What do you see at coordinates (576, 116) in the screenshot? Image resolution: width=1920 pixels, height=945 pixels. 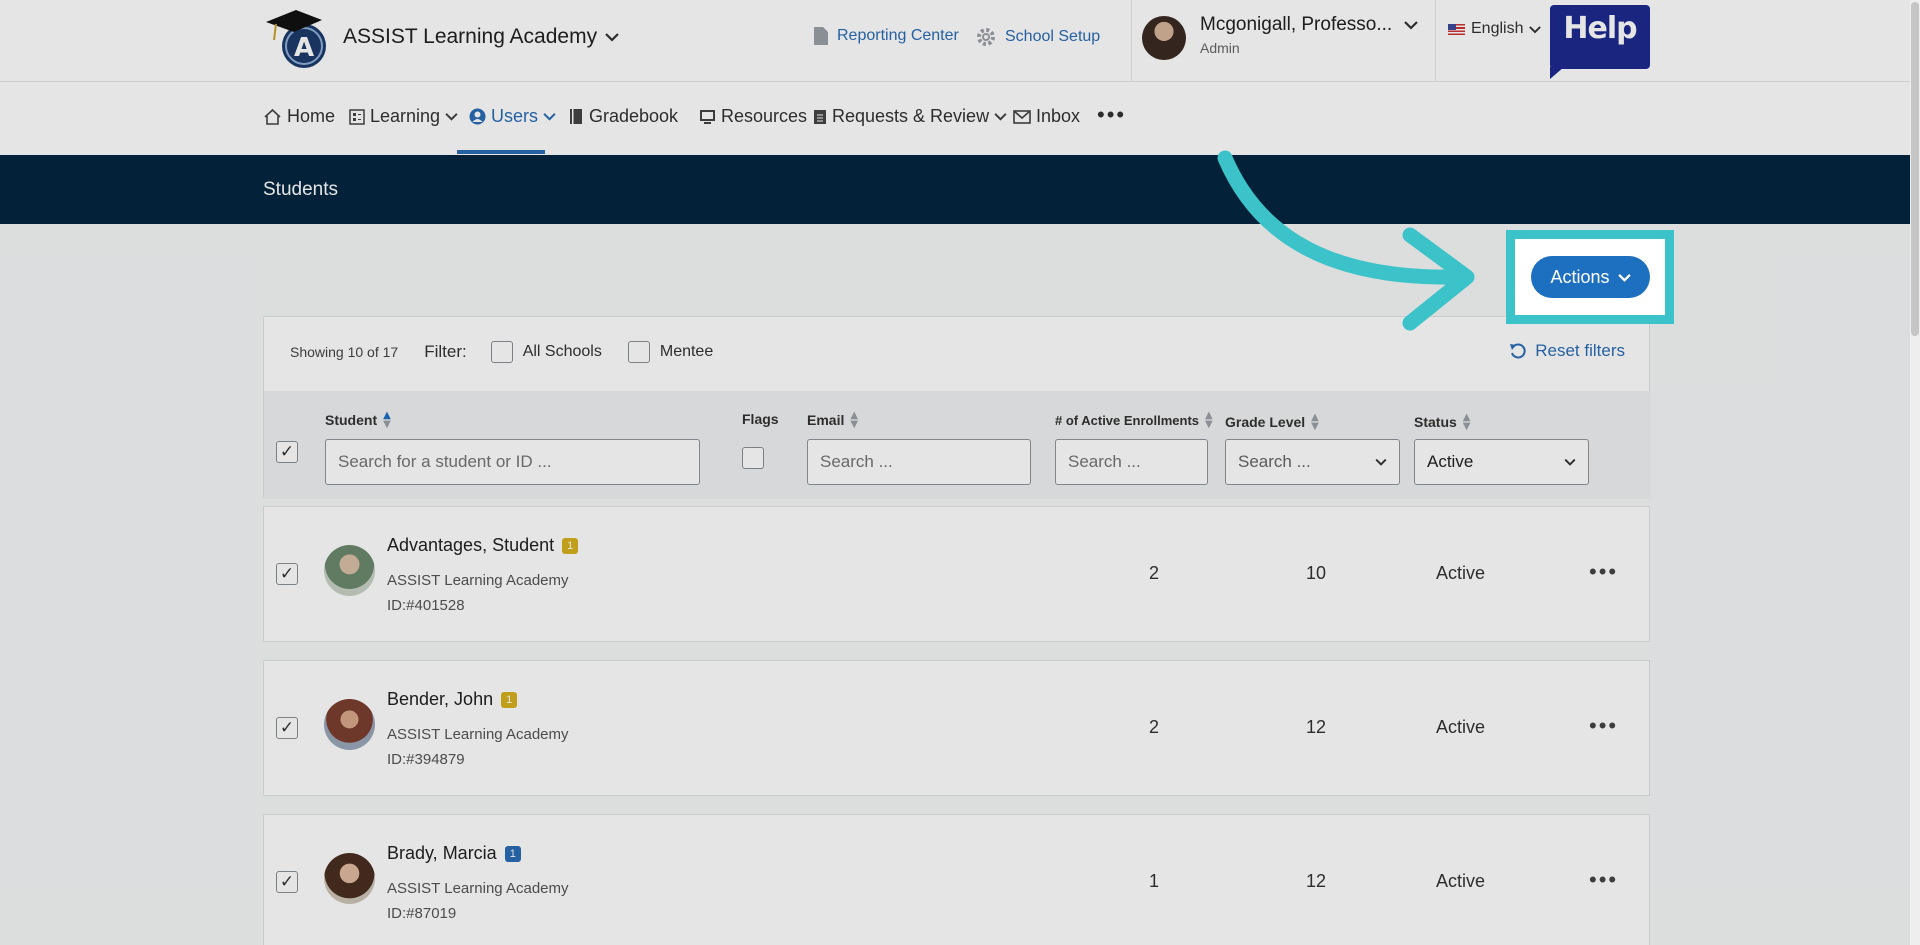 I see `book-icon` at bounding box center [576, 116].